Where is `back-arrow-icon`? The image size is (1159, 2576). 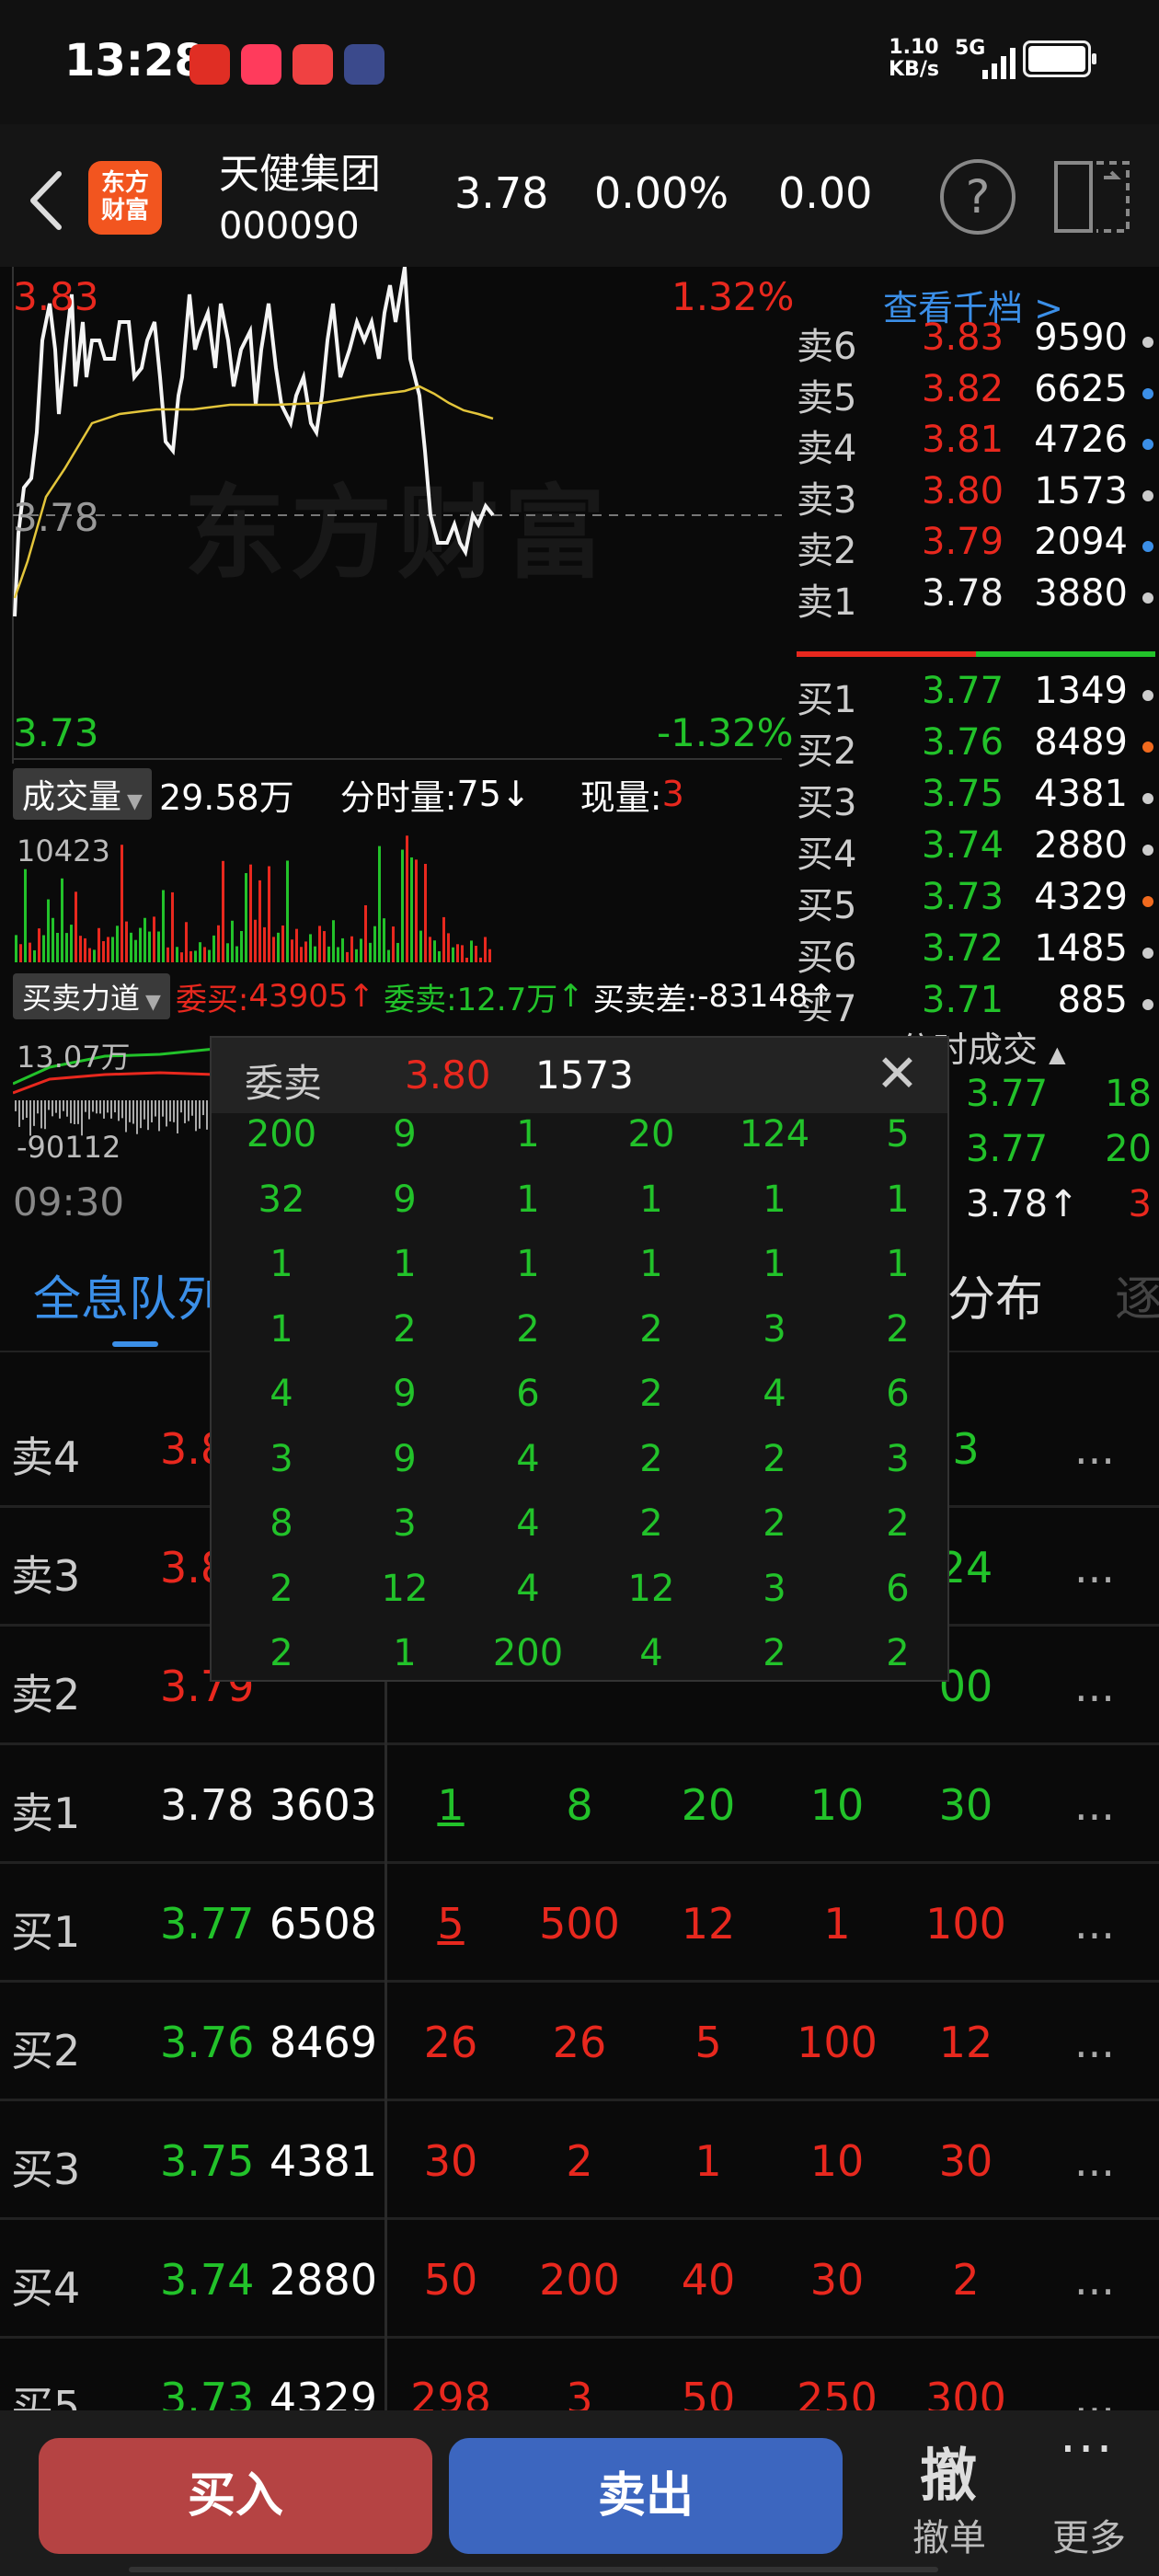
back-arrow-icon is located at coordinates (46, 200).